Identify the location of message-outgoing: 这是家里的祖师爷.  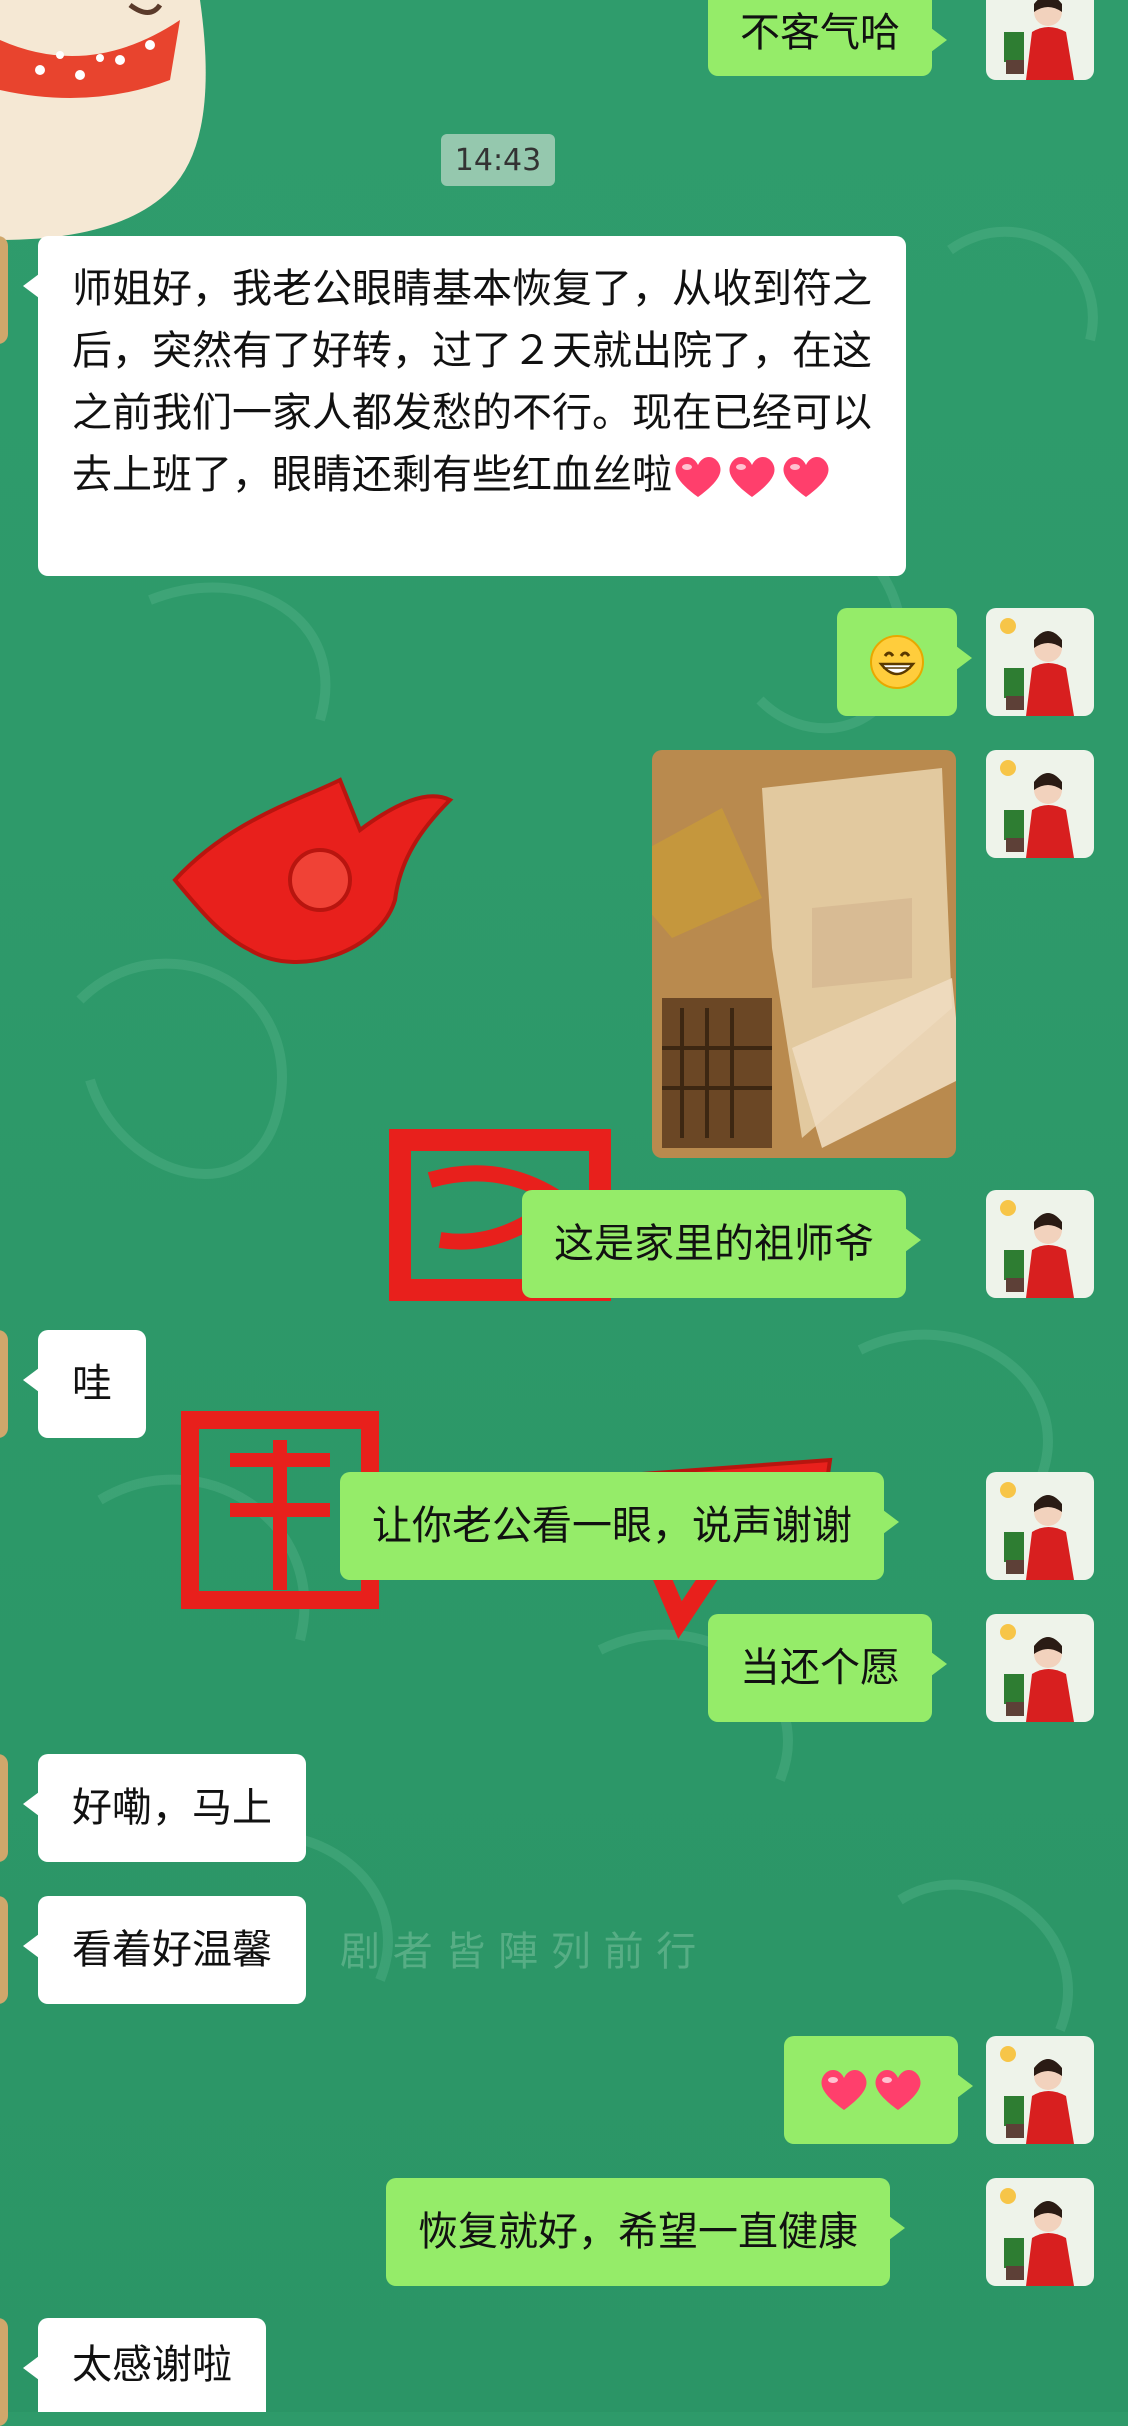
(721, 1244).